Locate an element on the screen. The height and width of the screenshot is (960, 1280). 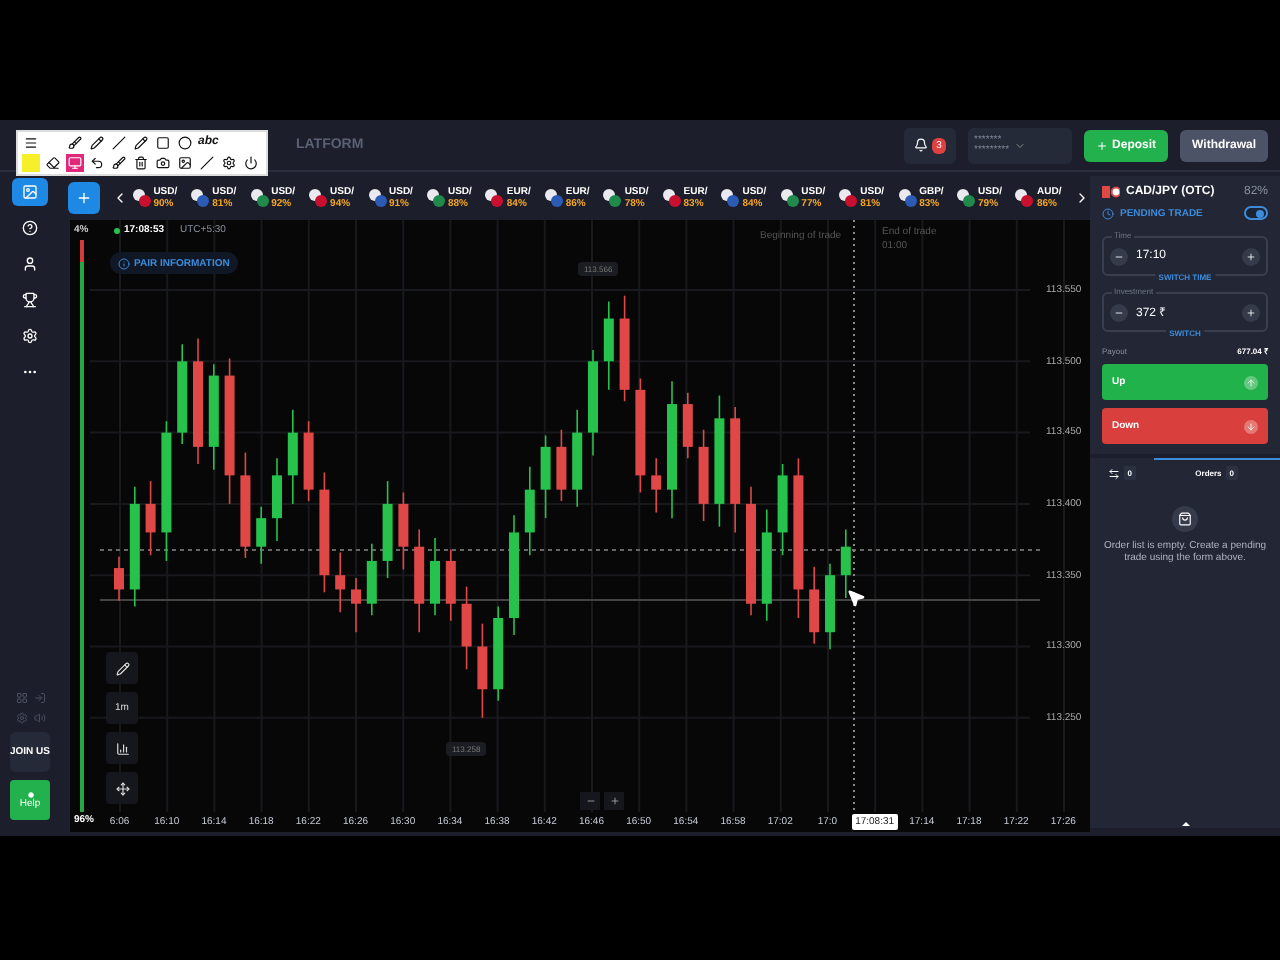
empty-orders-icon is located at coordinates (1185, 519).